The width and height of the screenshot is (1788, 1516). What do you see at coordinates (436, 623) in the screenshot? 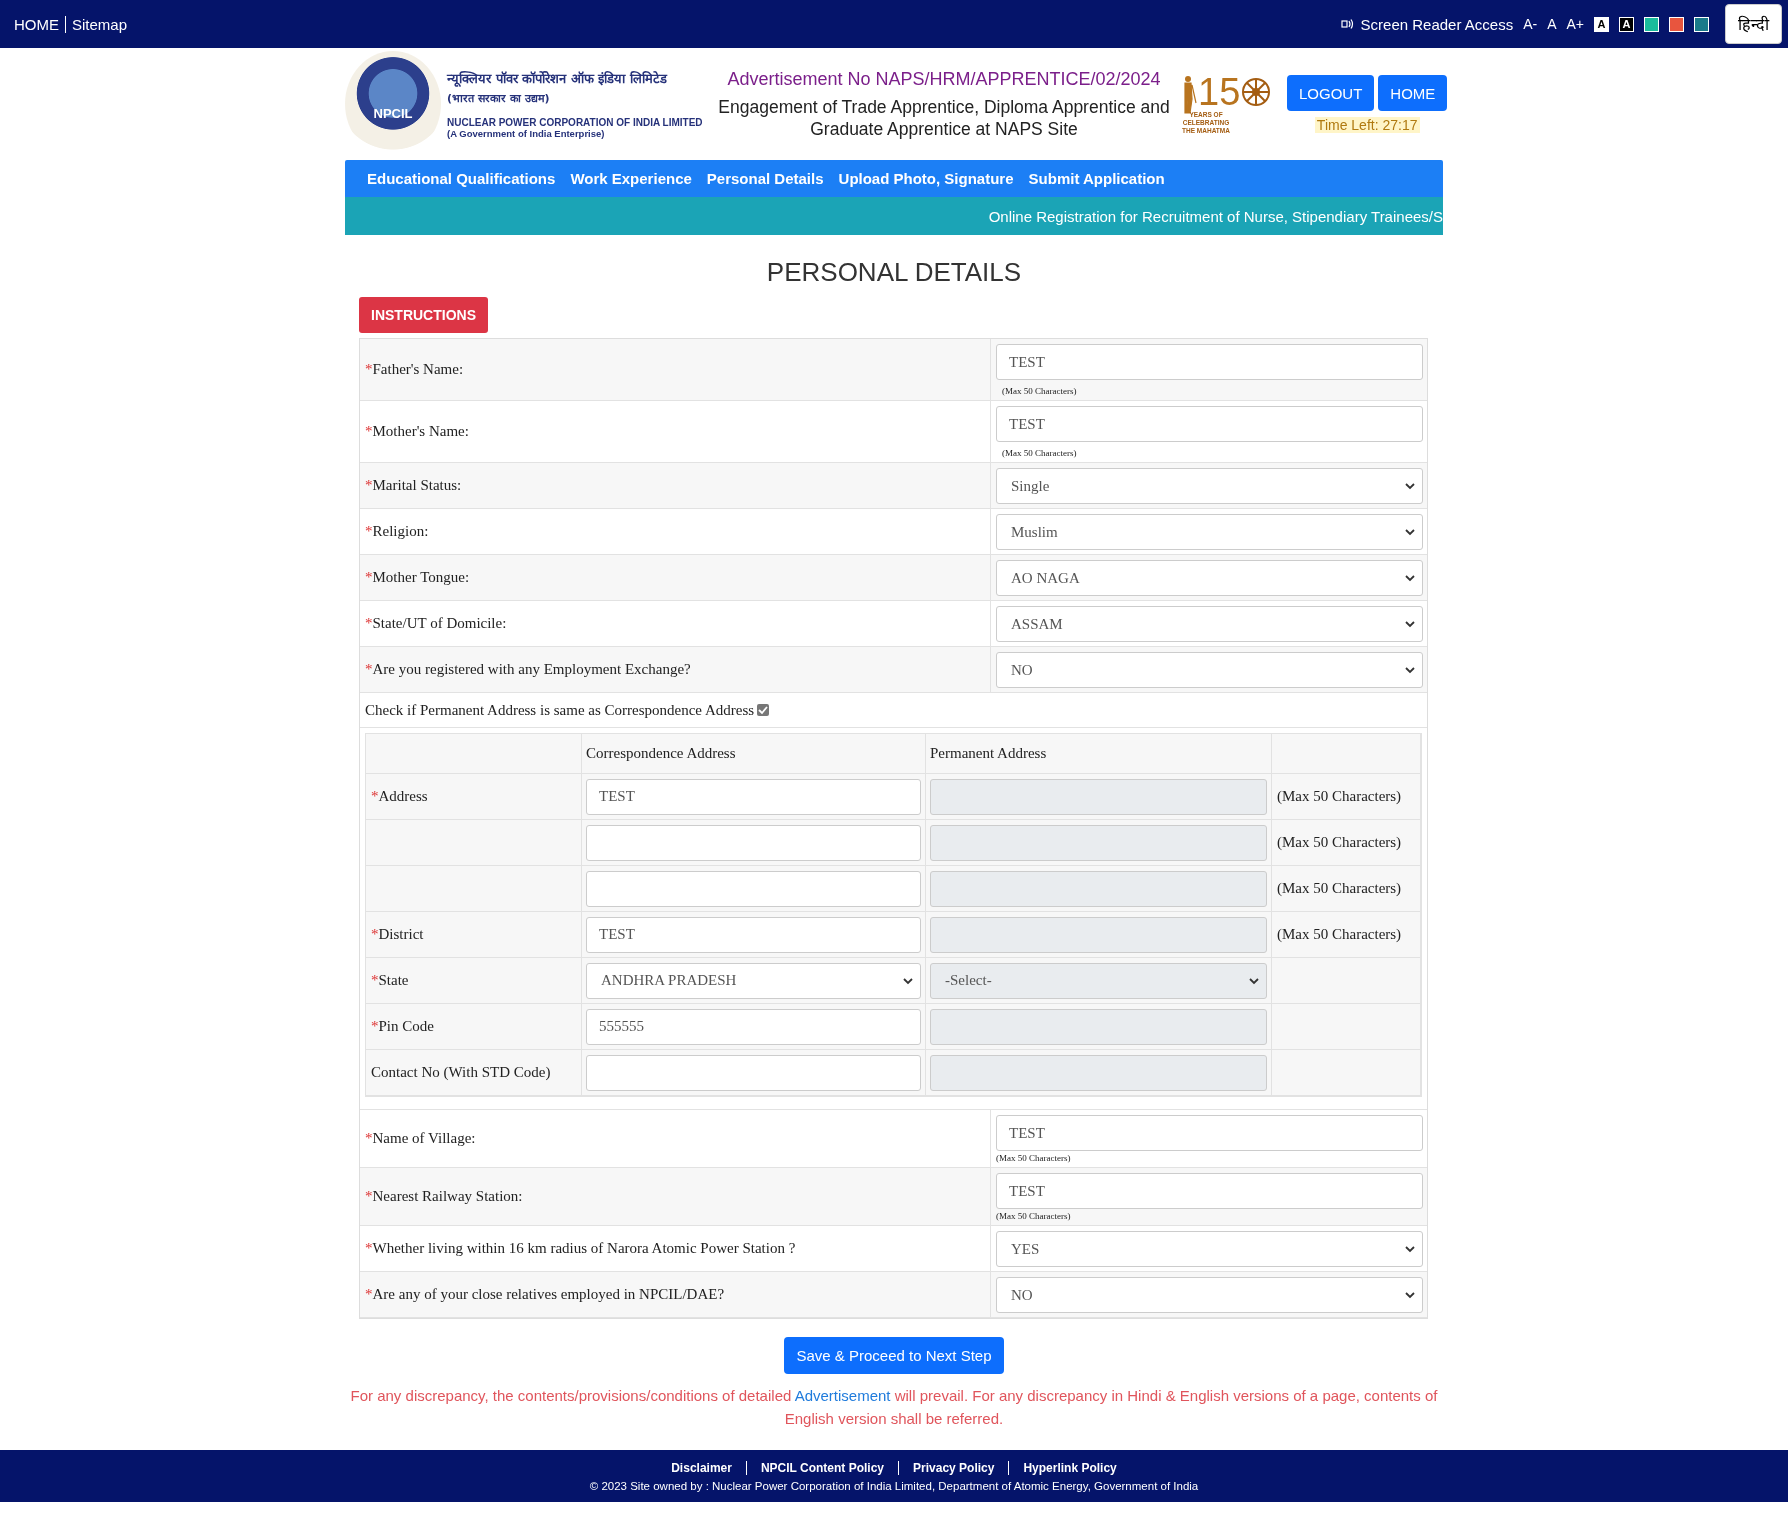
I see `field-label: *State/UT of Domicile:` at bounding box center [436, 623].